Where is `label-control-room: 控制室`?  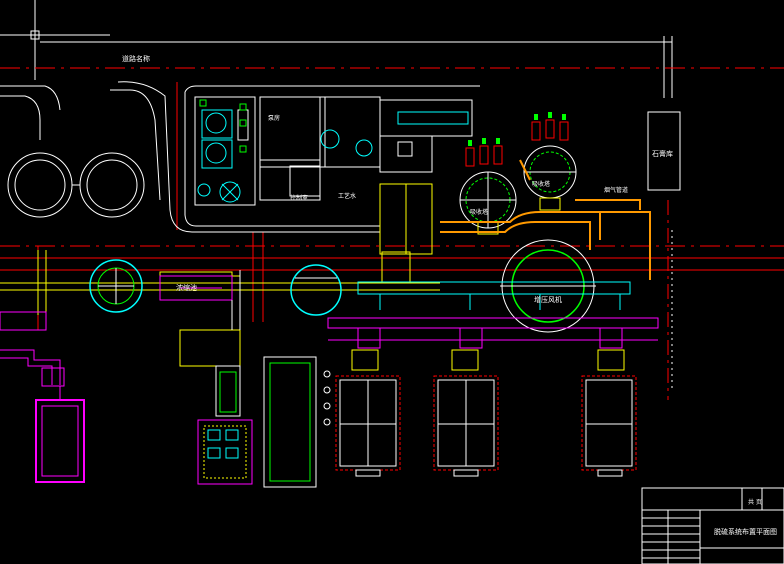 label-control-room: 控制室 is located at coordinates (299, 198).